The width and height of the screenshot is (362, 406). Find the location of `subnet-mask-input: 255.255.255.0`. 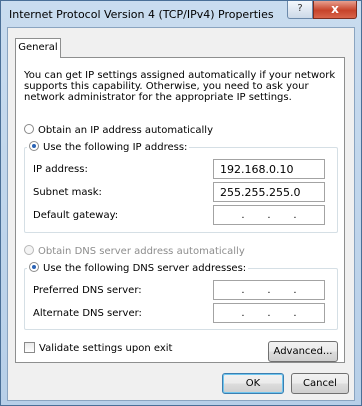

subnet-mask-input: 255.255.255.0 is located at coordinates (269, 192).